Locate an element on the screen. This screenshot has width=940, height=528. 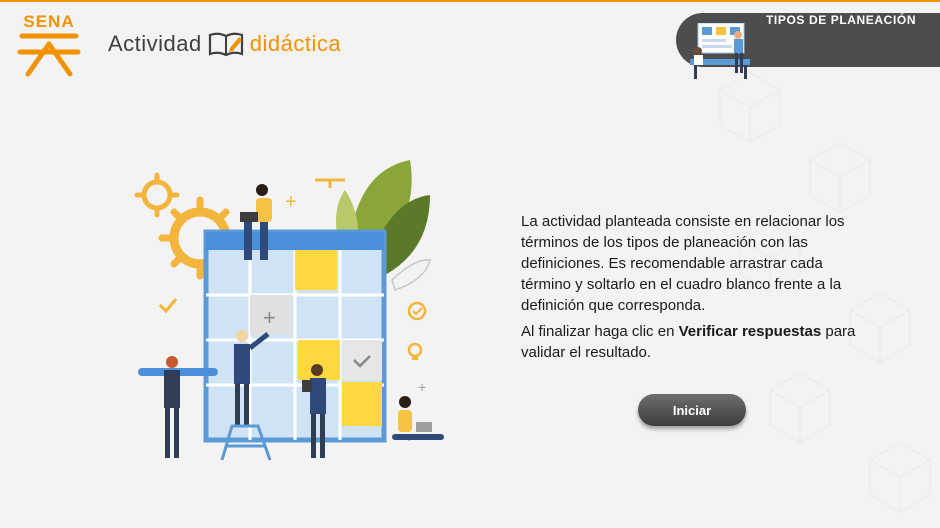
brand-right-text: didáctica is located at coordinates (295, 43).